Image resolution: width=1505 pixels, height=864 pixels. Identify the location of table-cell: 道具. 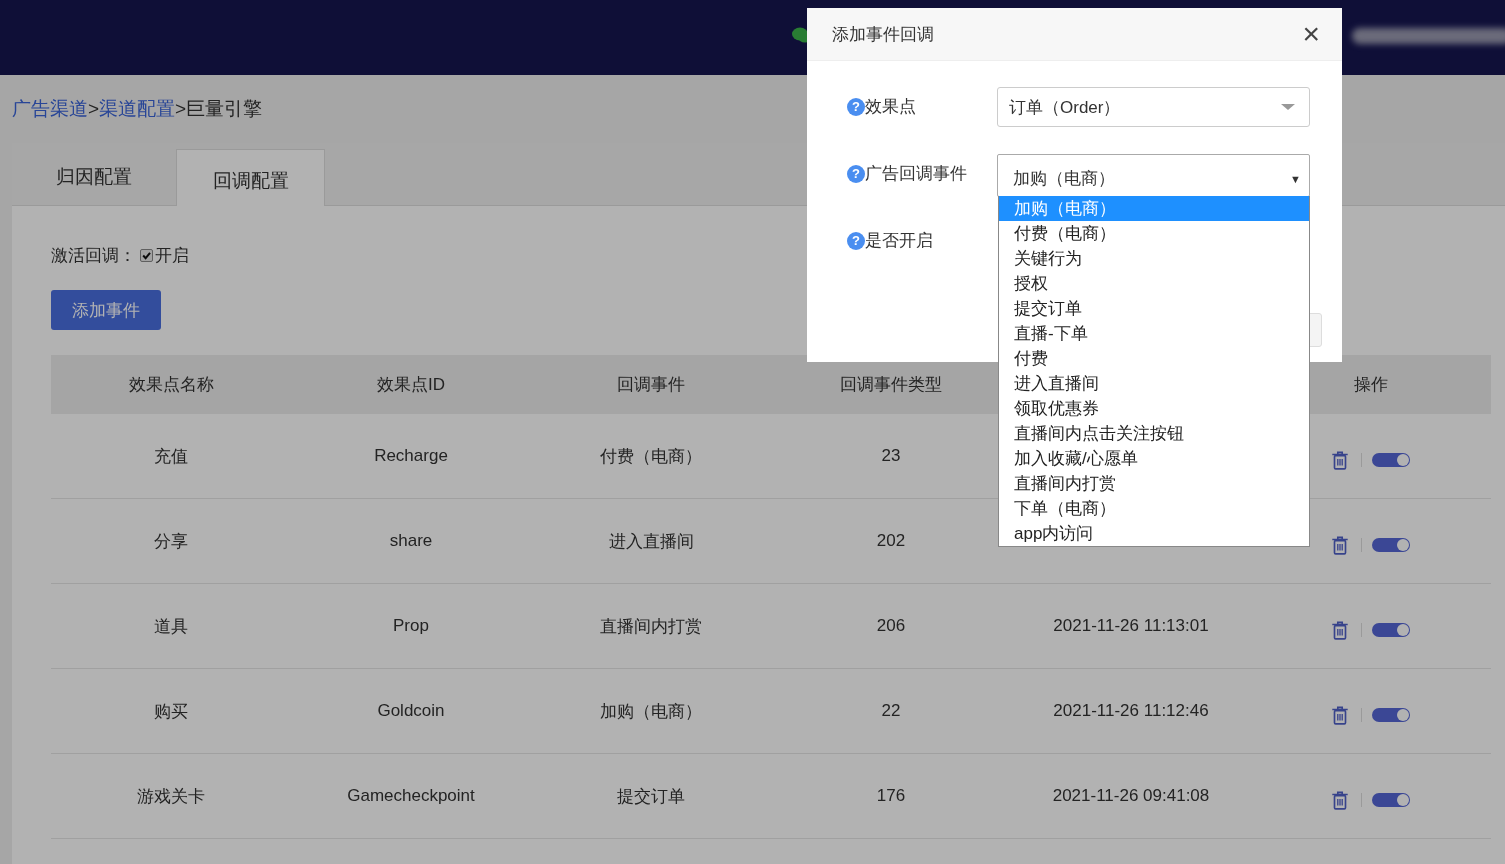
(171, 626).